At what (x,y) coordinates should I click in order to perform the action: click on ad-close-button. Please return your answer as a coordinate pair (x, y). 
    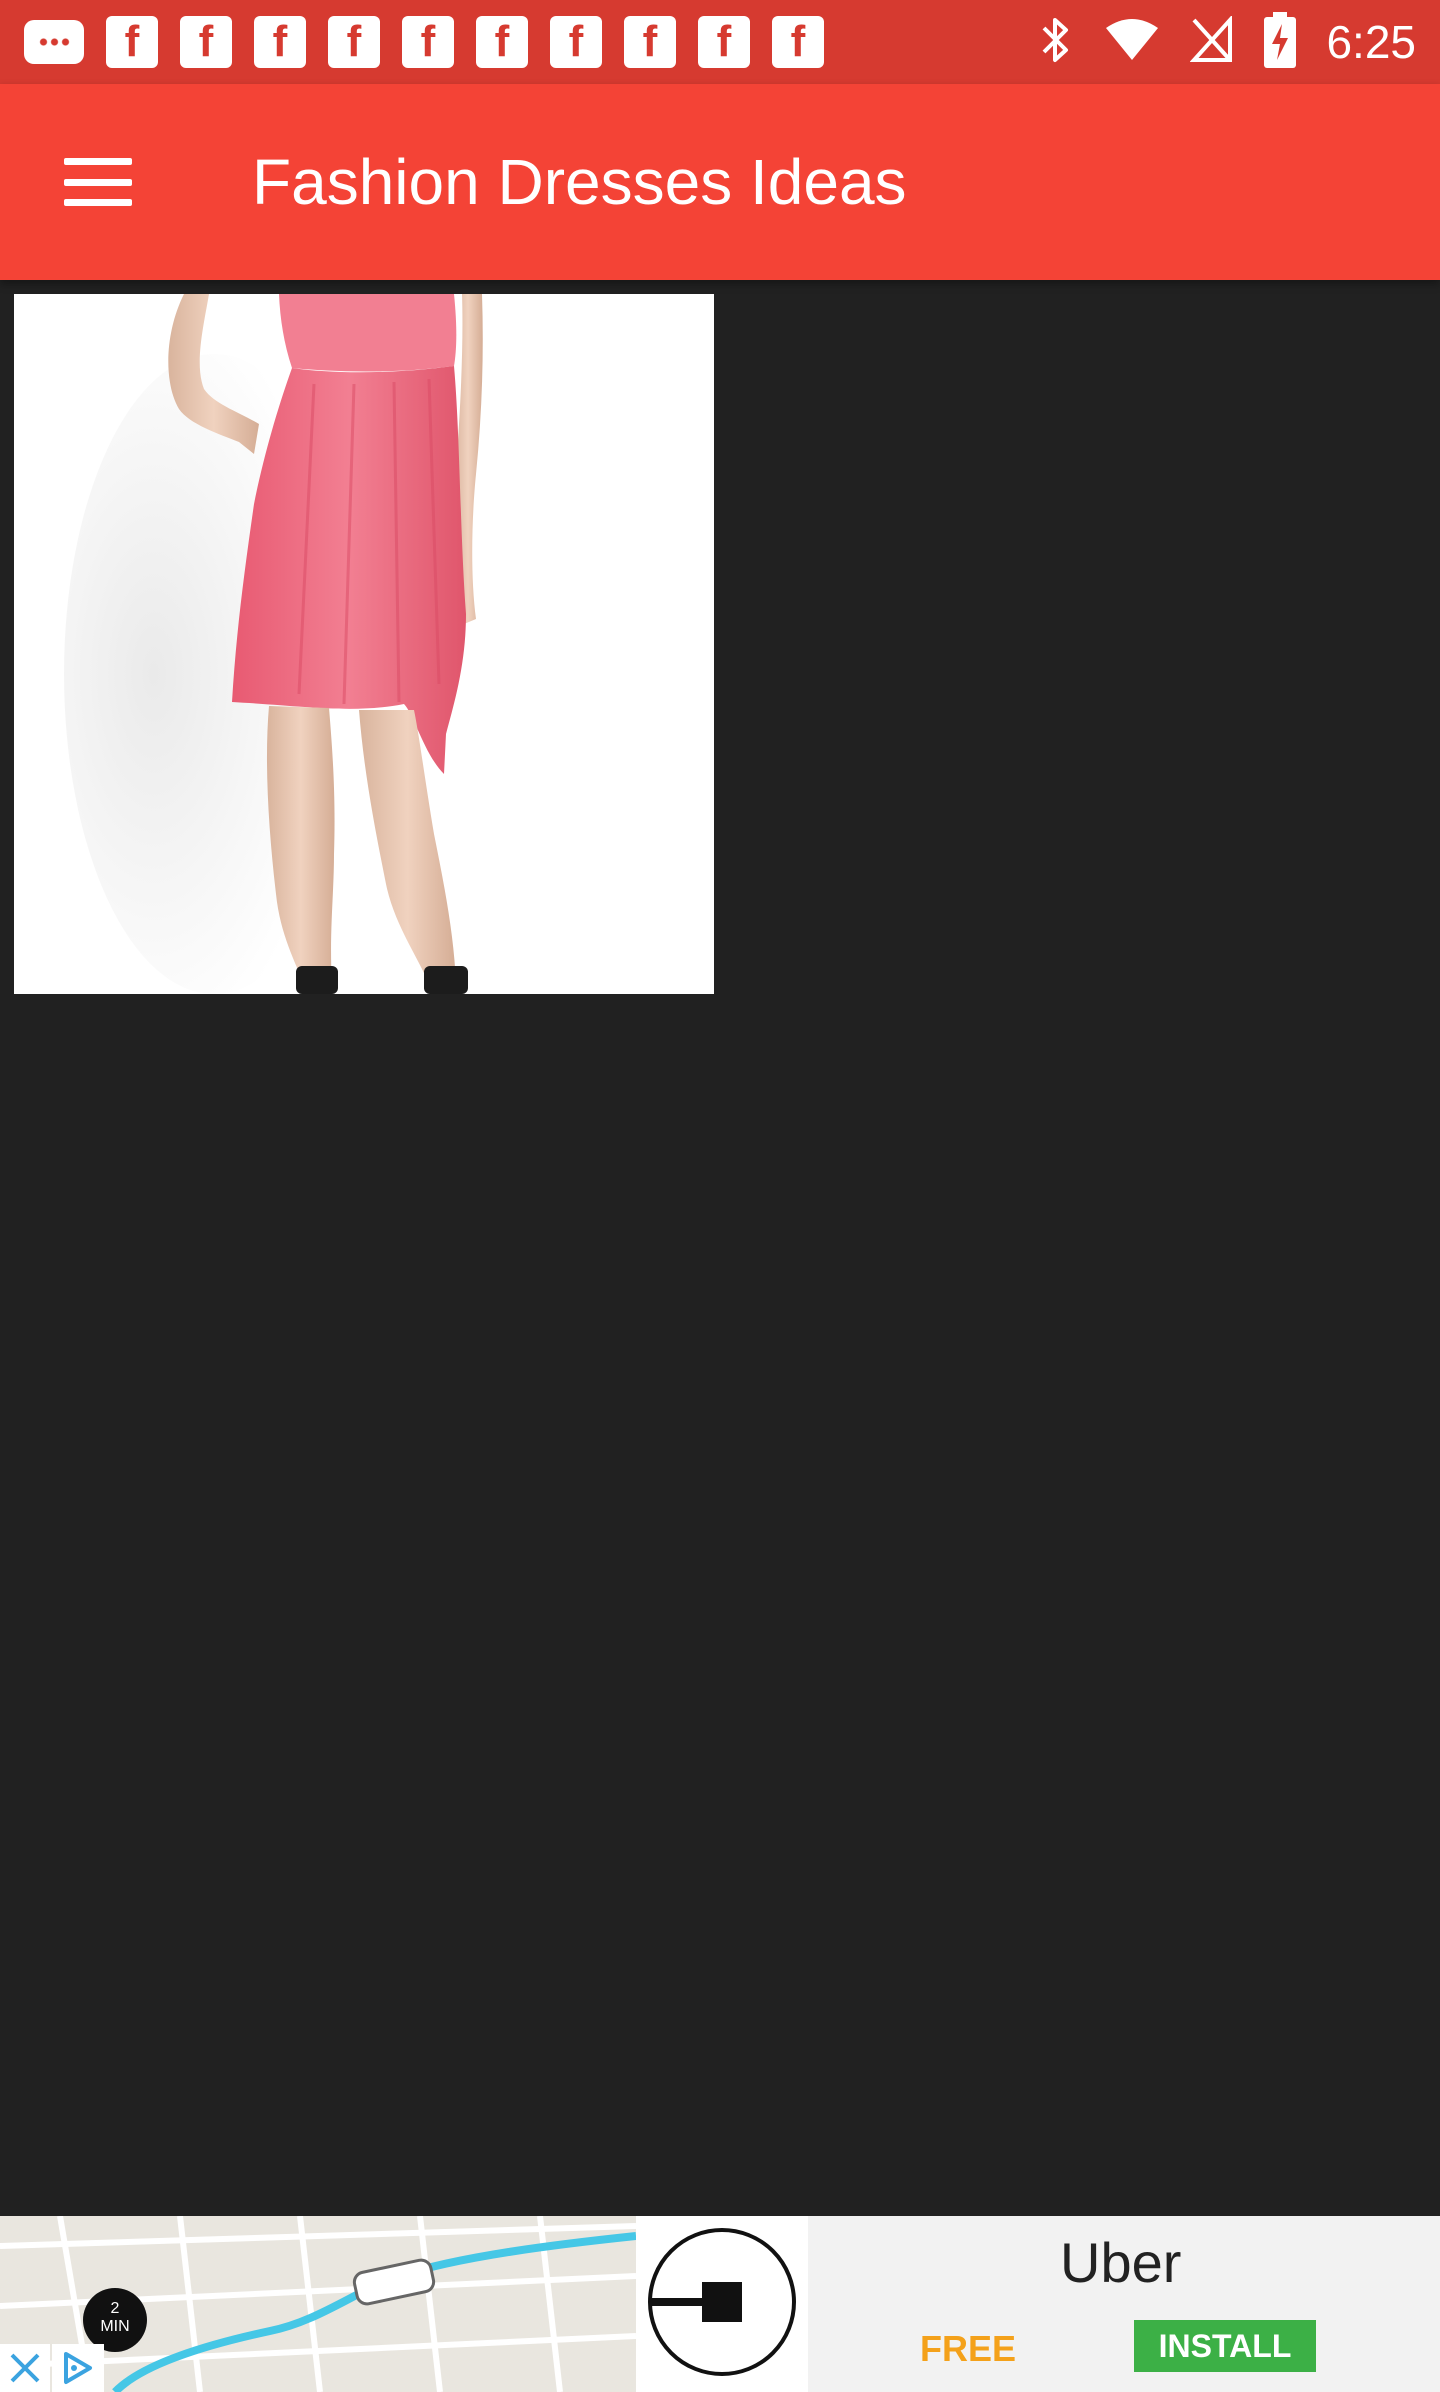
    Looking at the image, I should click on (25, 2368).